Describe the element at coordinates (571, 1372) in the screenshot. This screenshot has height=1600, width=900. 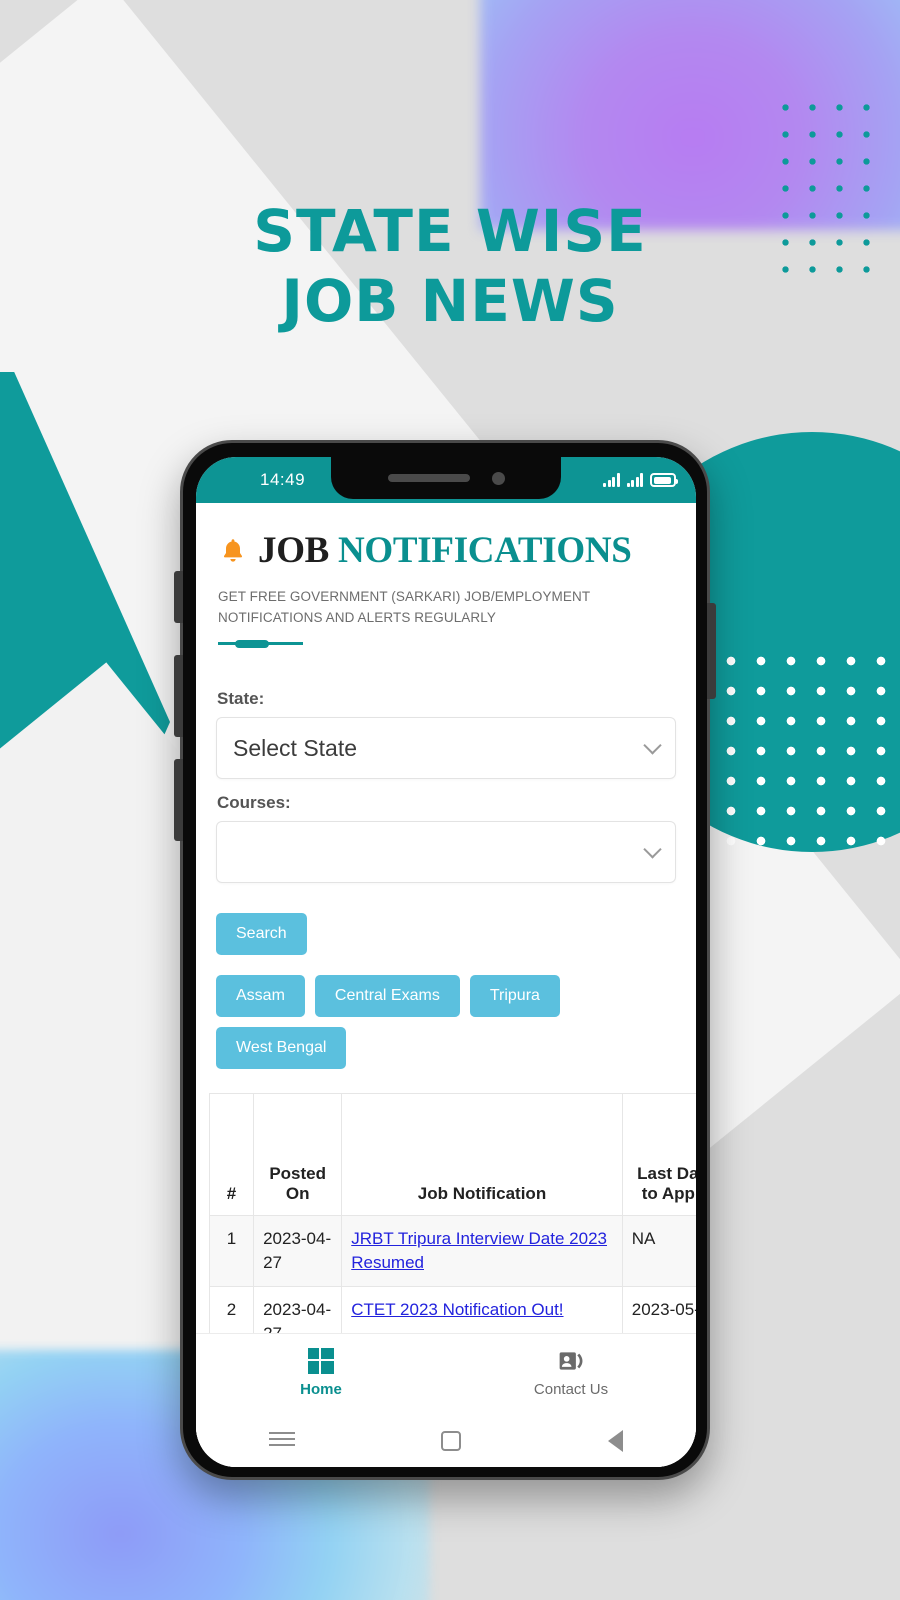
I see `nav-item-contact-us: Contact Us` at that location.